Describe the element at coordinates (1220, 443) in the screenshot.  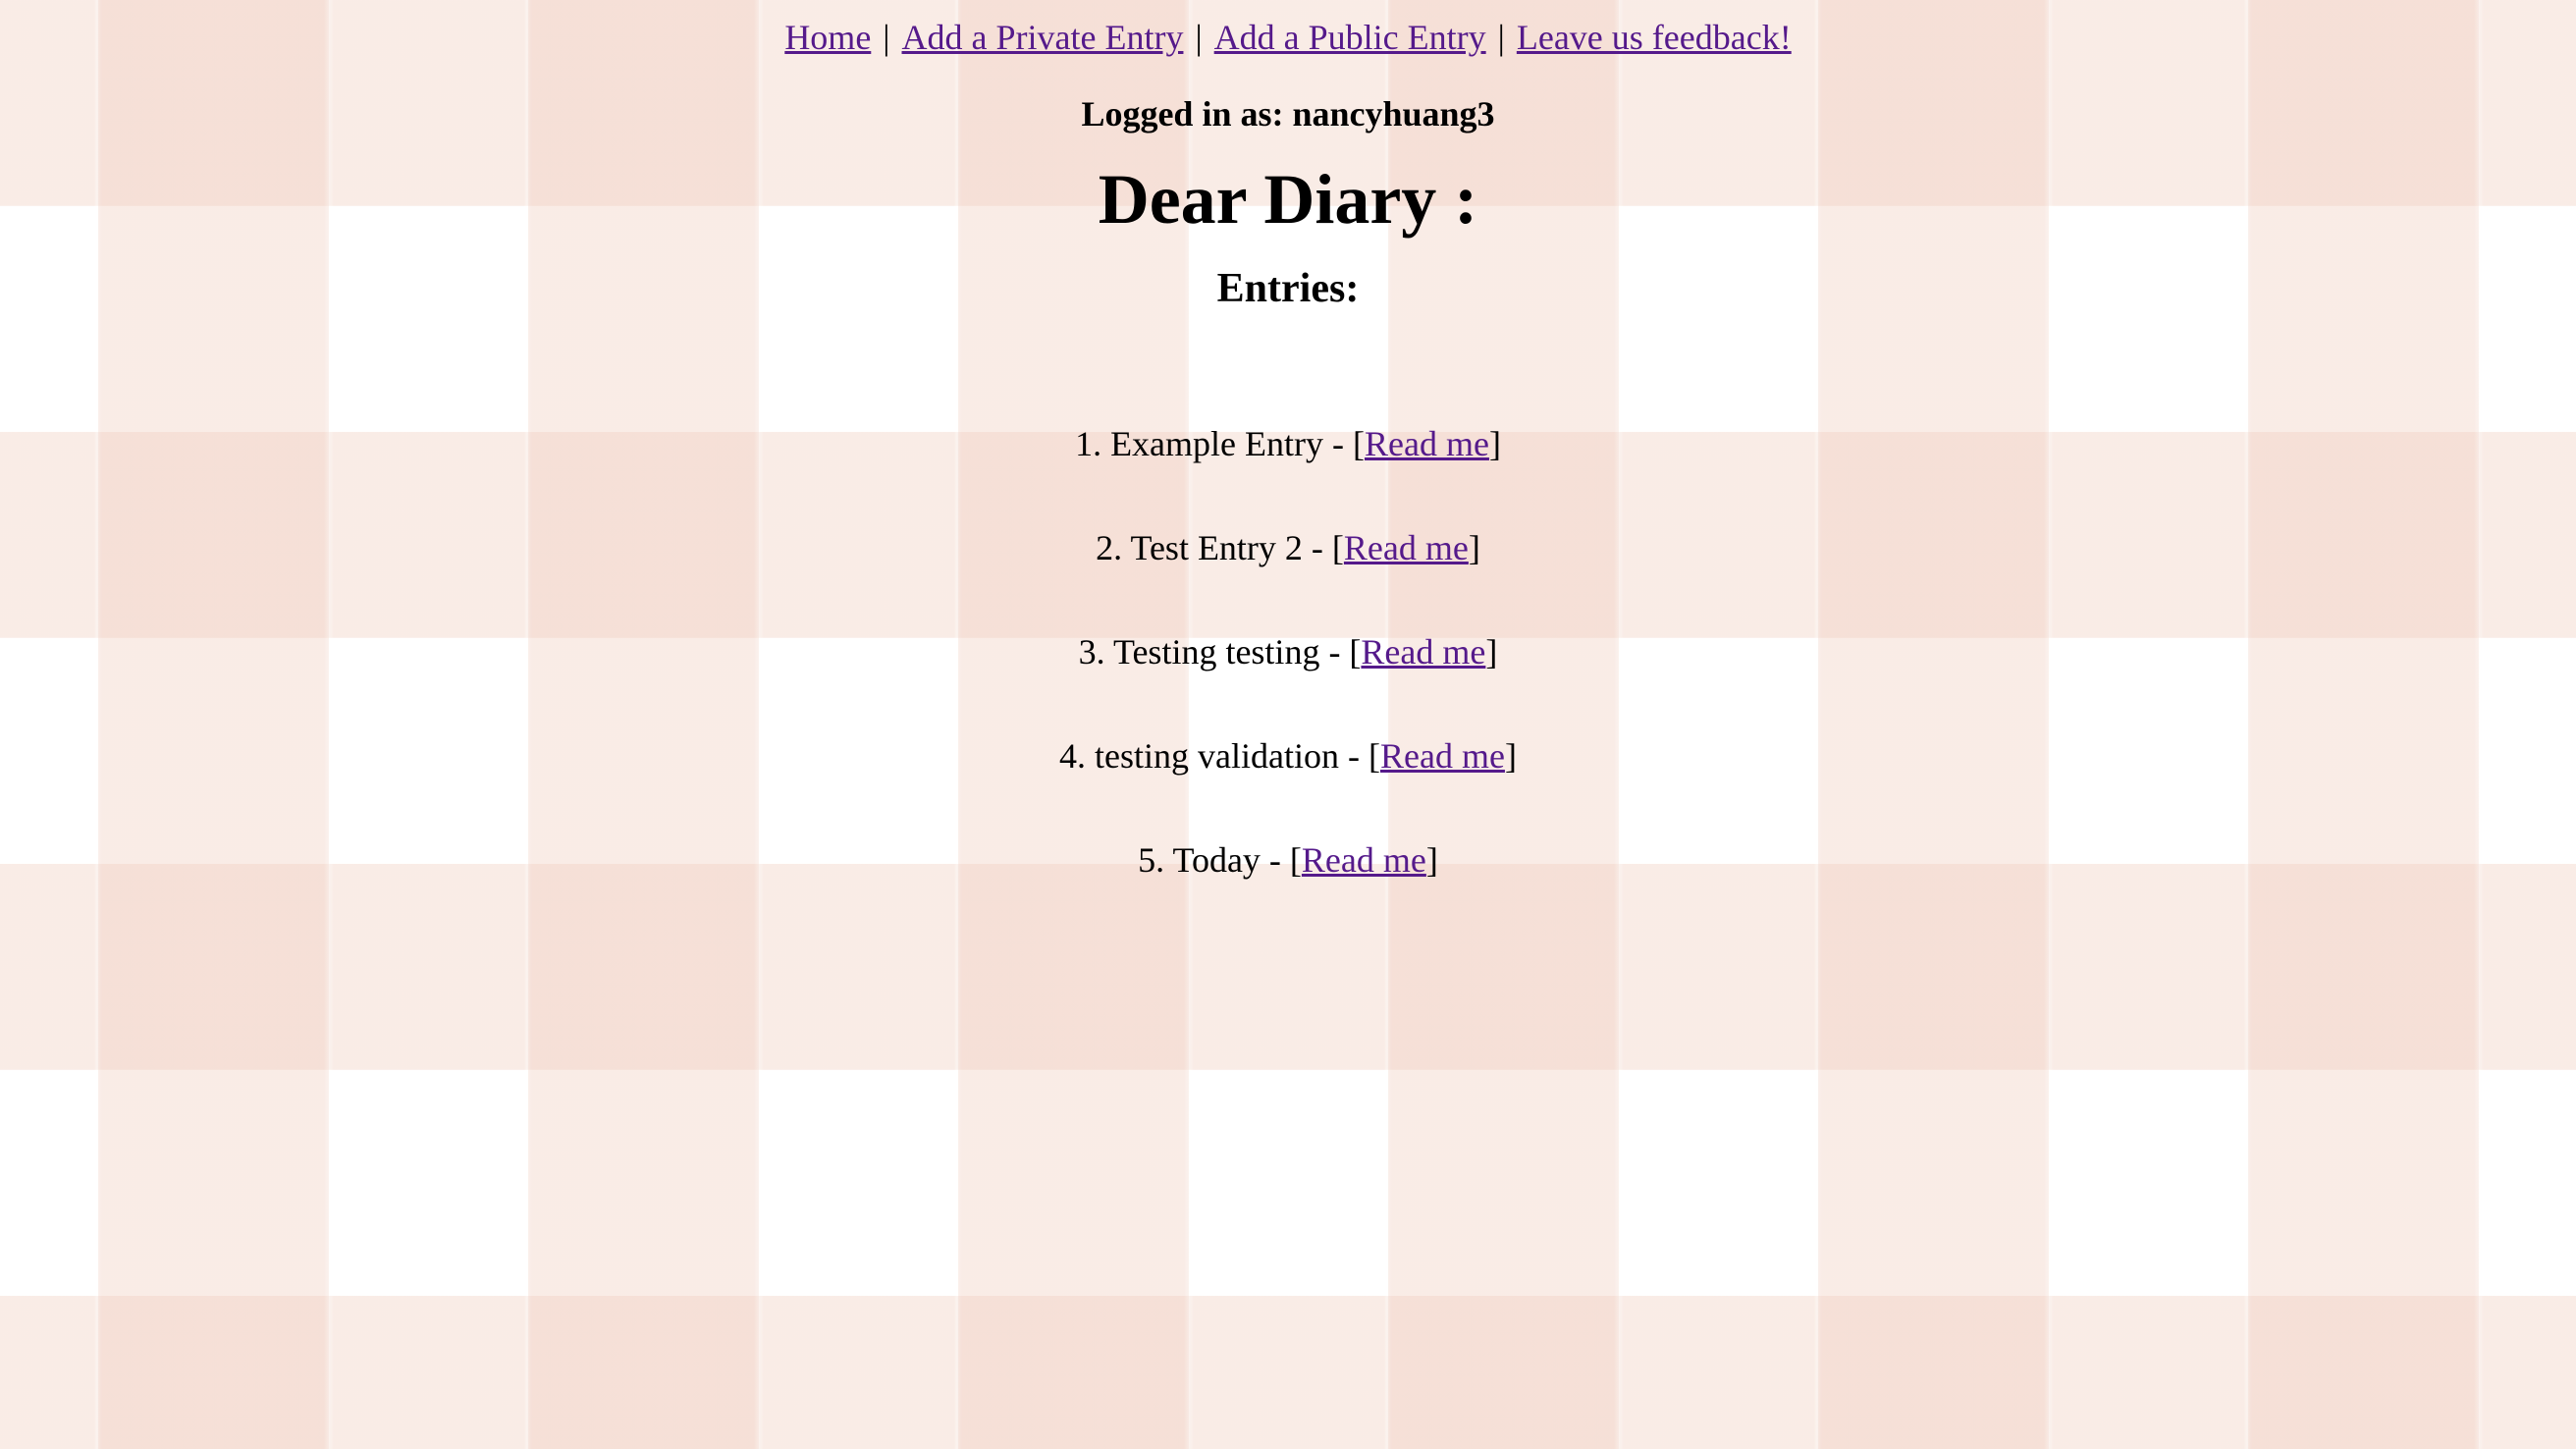
I see `entry-prefix: 1. Example Entry - [` at that location.